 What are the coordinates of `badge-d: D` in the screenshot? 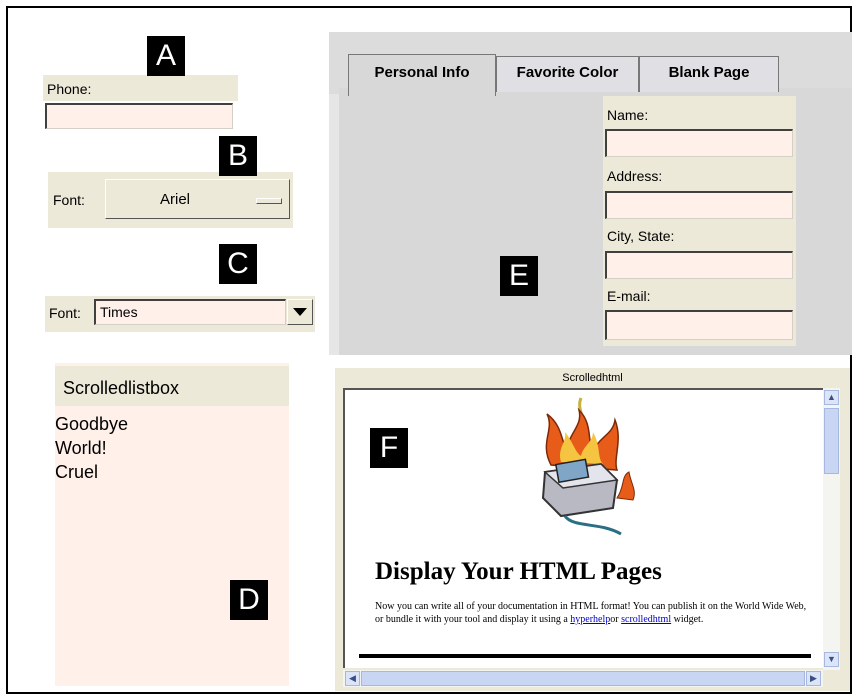 It's located at (249, 600).